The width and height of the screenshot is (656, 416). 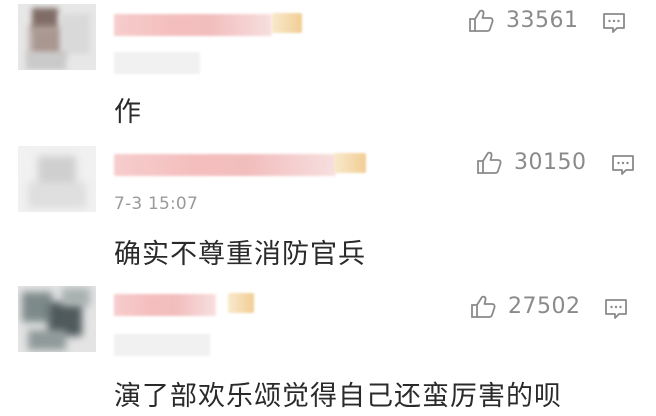 I want to click on comment-text: 确实不尊重消防官兵, so click(x=240, y=254).